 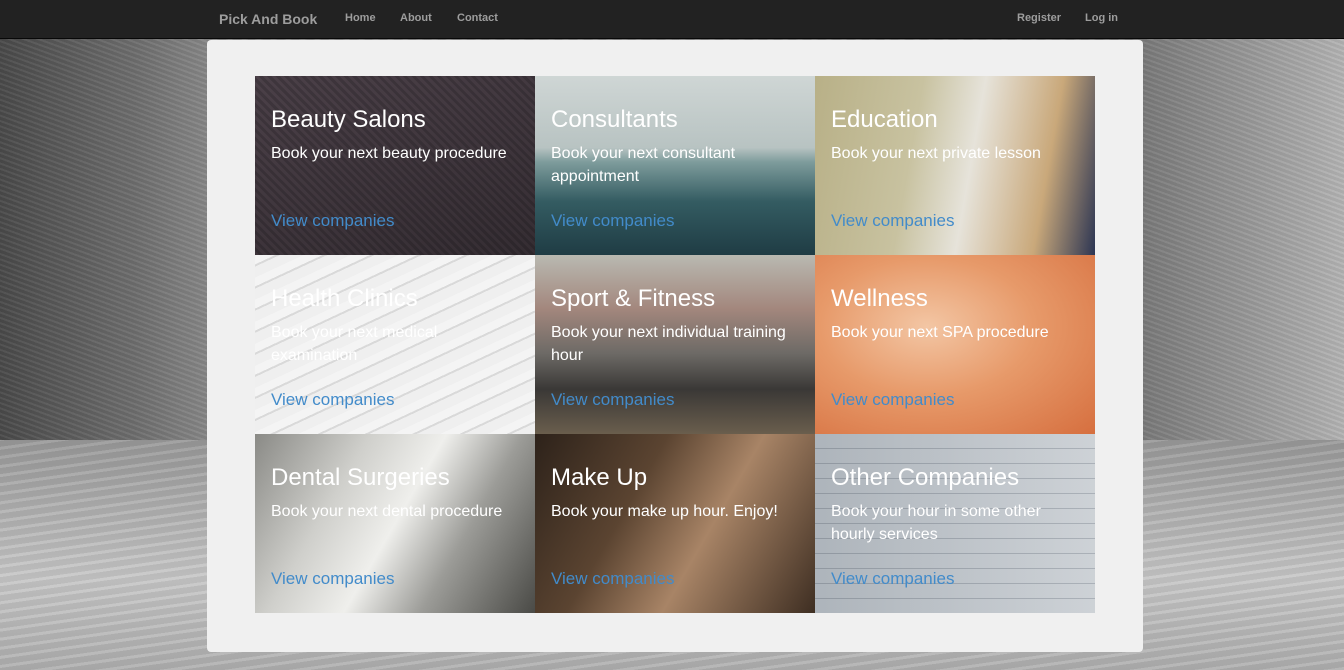 What do you see at coordinates (633, 298) in the screenshot?
I see `category-title: Sport & Fitness` at bounding box center [633, 298].